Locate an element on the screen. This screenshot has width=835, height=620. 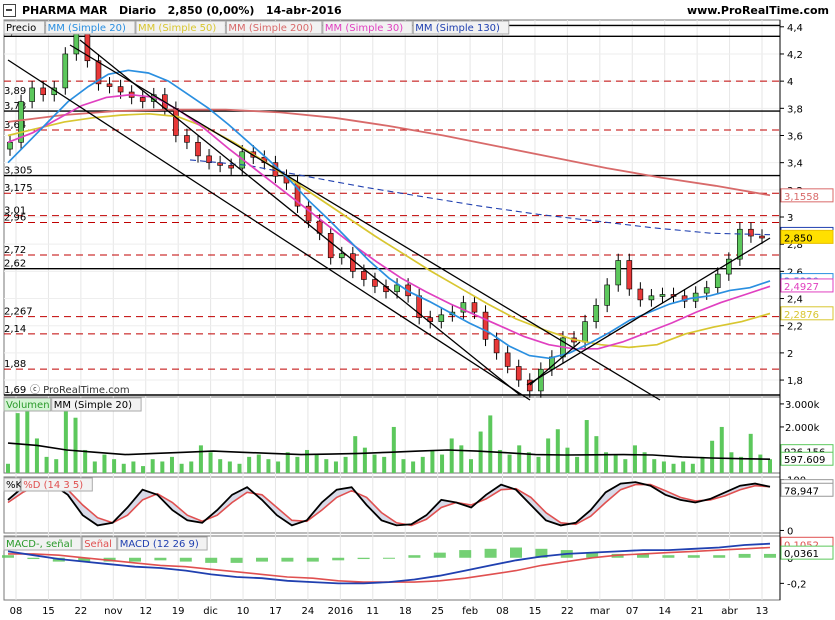
price-value-badge-label: 2,2876 is located at coordinates (801, 315).